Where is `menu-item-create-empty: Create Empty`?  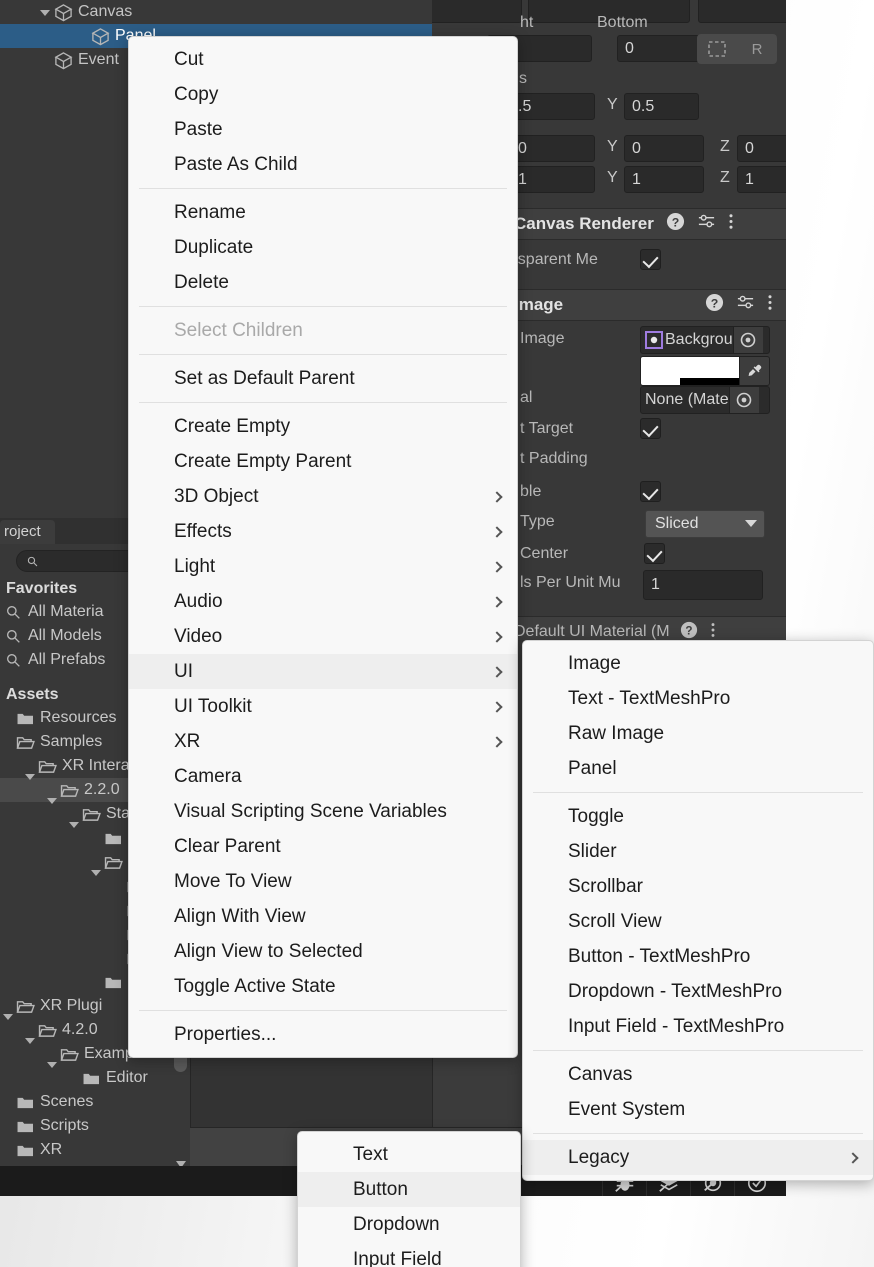 menu-item-create-empty: Create Empty is located at coordinates (323, 426).